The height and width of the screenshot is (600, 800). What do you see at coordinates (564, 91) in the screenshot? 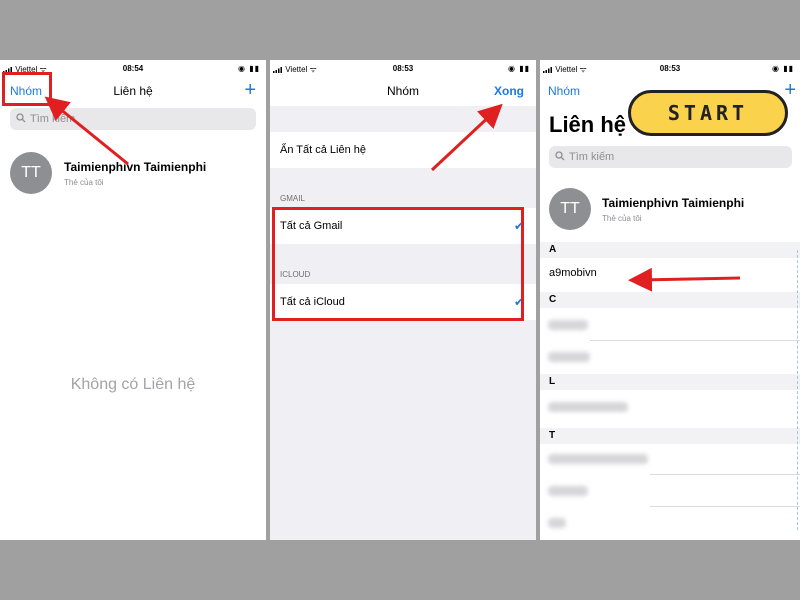
I see `groups-button: Nhóm` at bounding box center [564, 91].